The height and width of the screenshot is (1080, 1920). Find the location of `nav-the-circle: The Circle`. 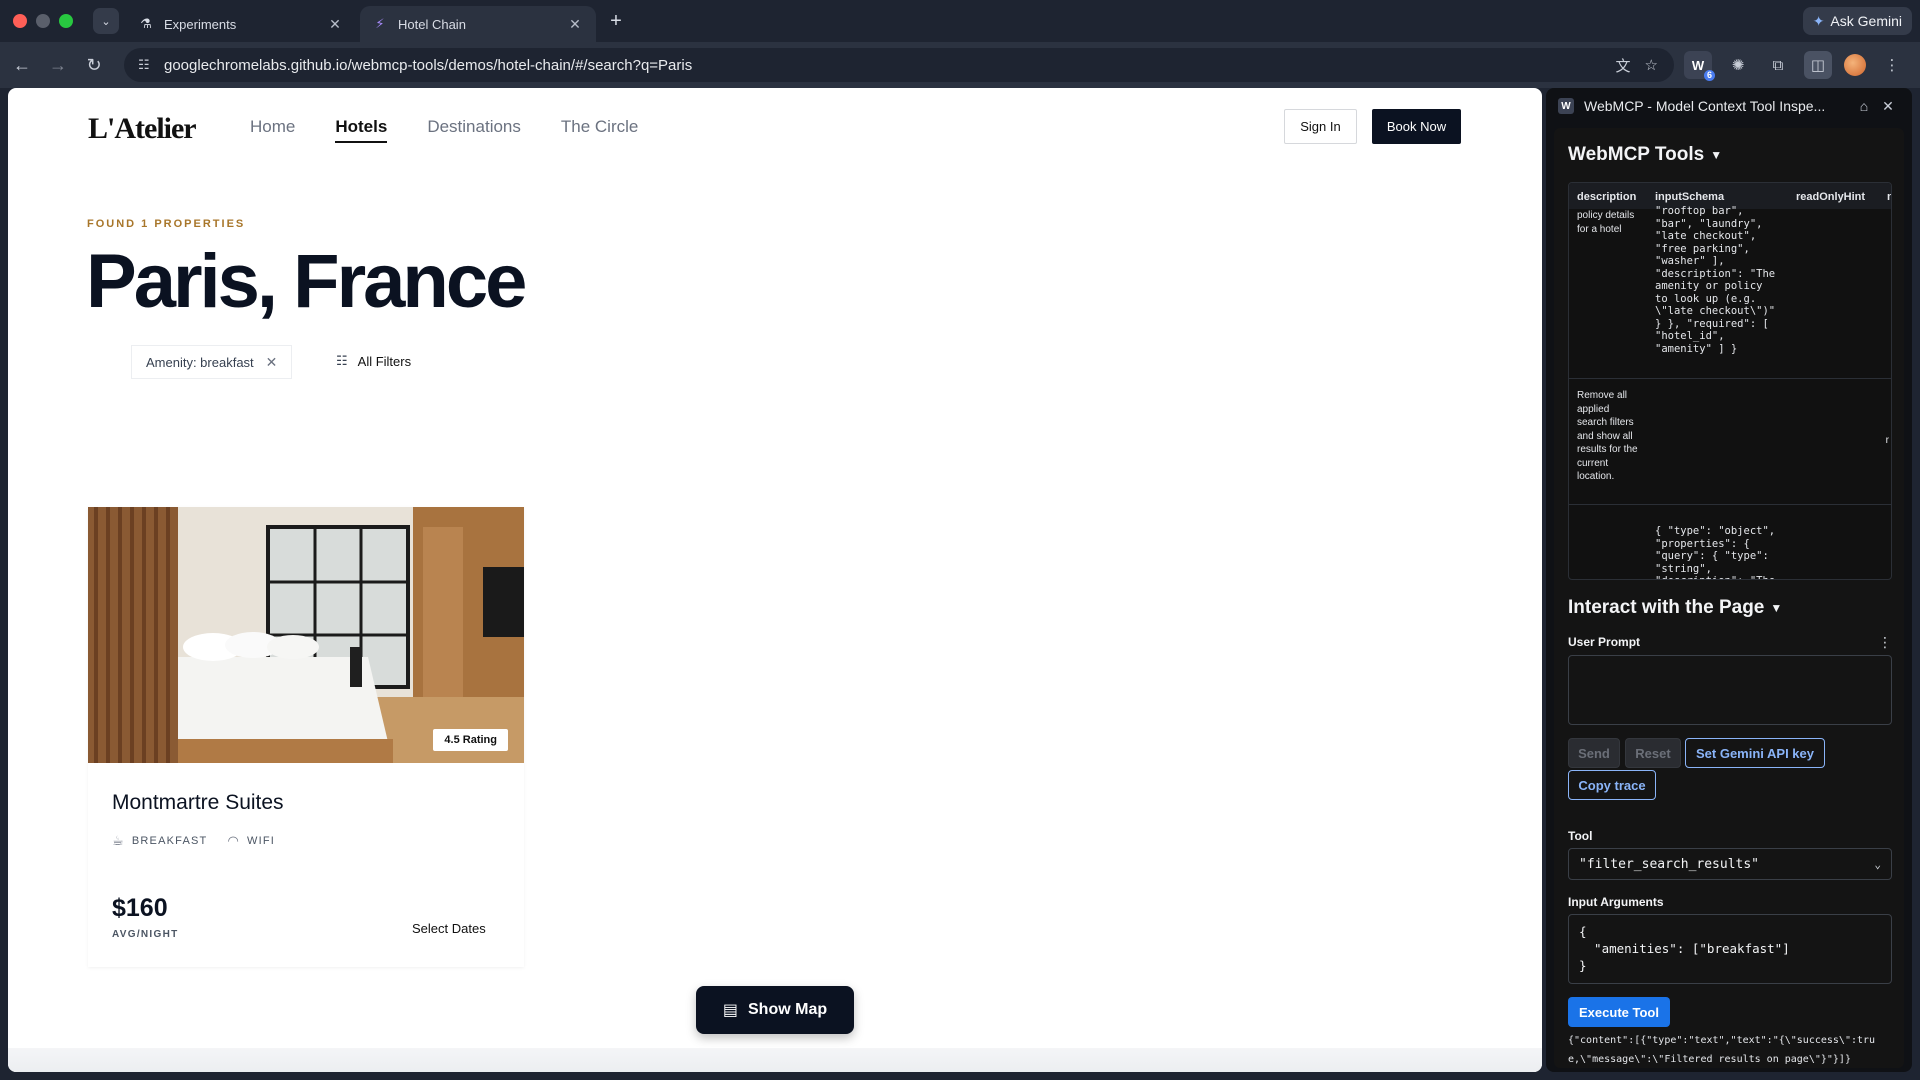

nav-the-circle: The Circle is located at coordinates (599, 127).